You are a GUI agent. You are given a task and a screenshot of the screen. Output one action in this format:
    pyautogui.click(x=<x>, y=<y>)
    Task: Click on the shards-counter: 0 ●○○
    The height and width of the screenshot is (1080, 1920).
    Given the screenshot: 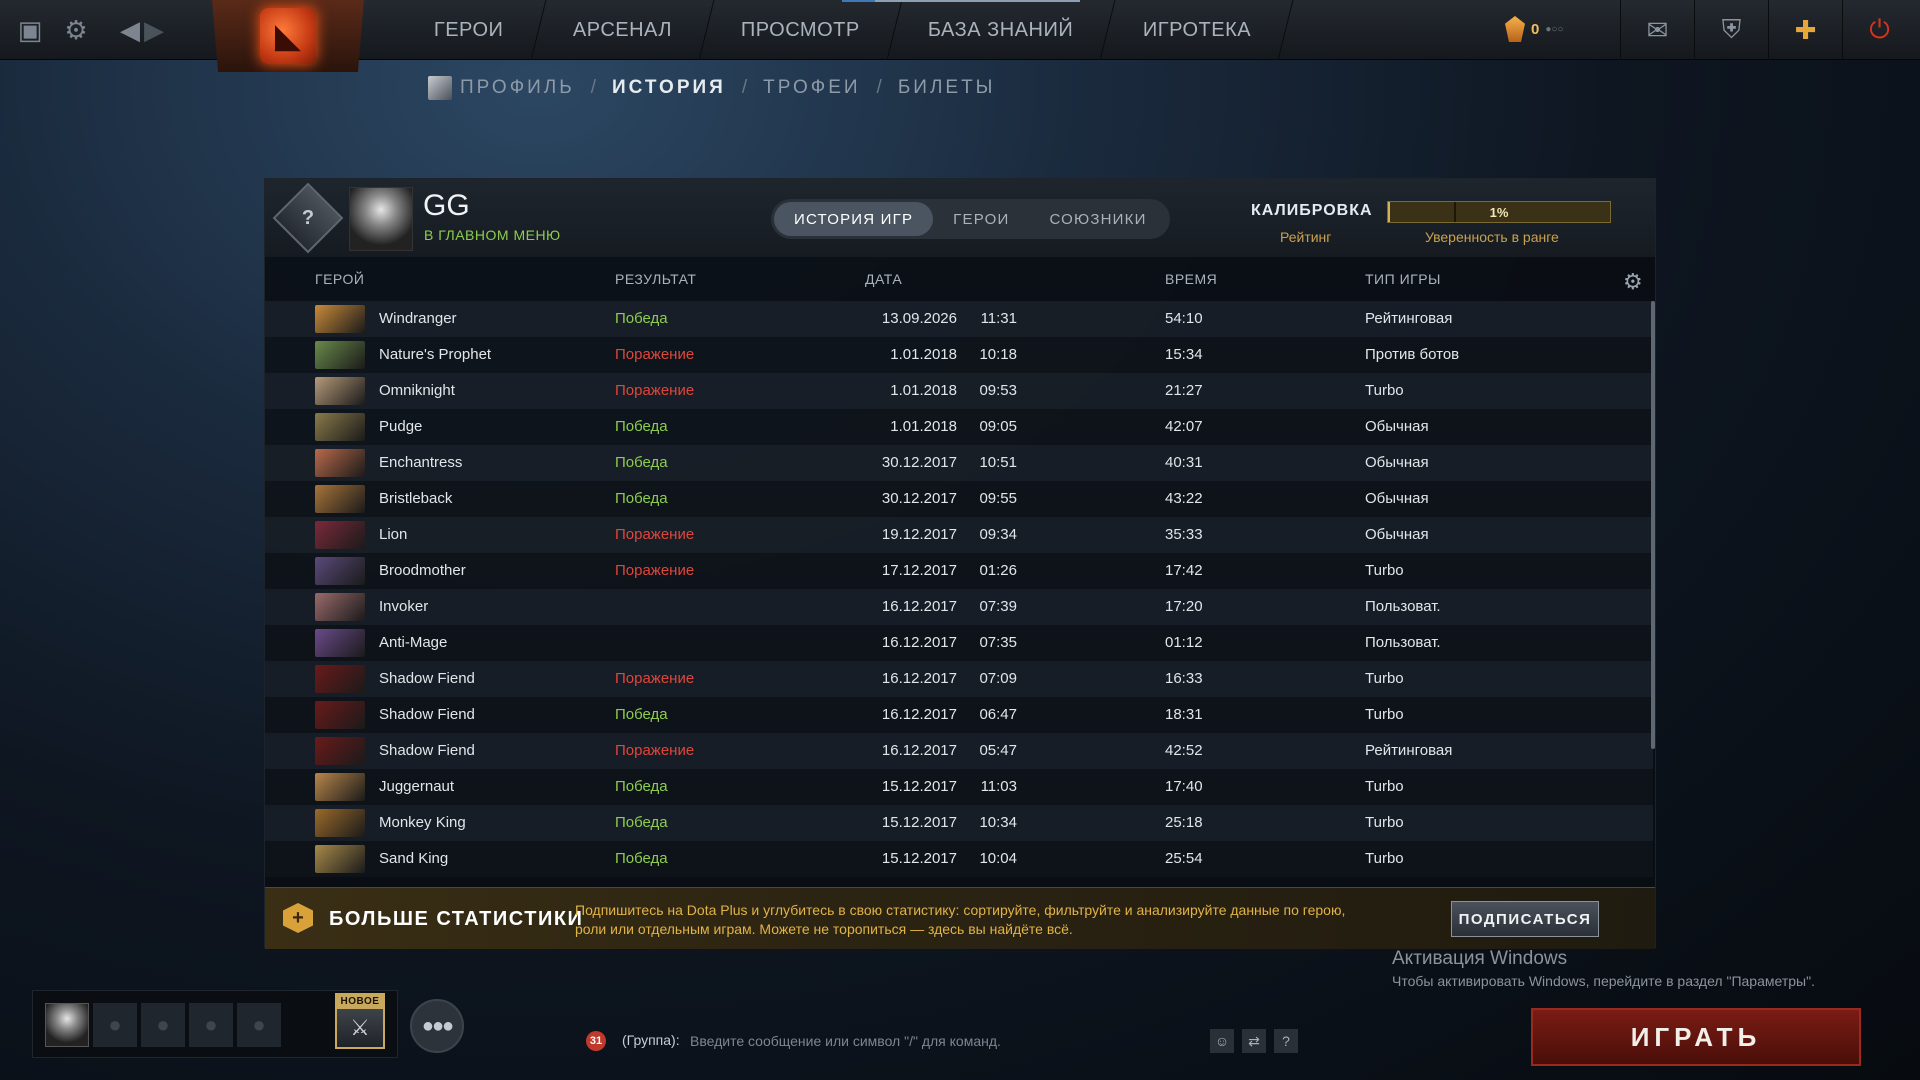 What is the action you would take?
    pyautogui.click(x=1534, y=29)
    